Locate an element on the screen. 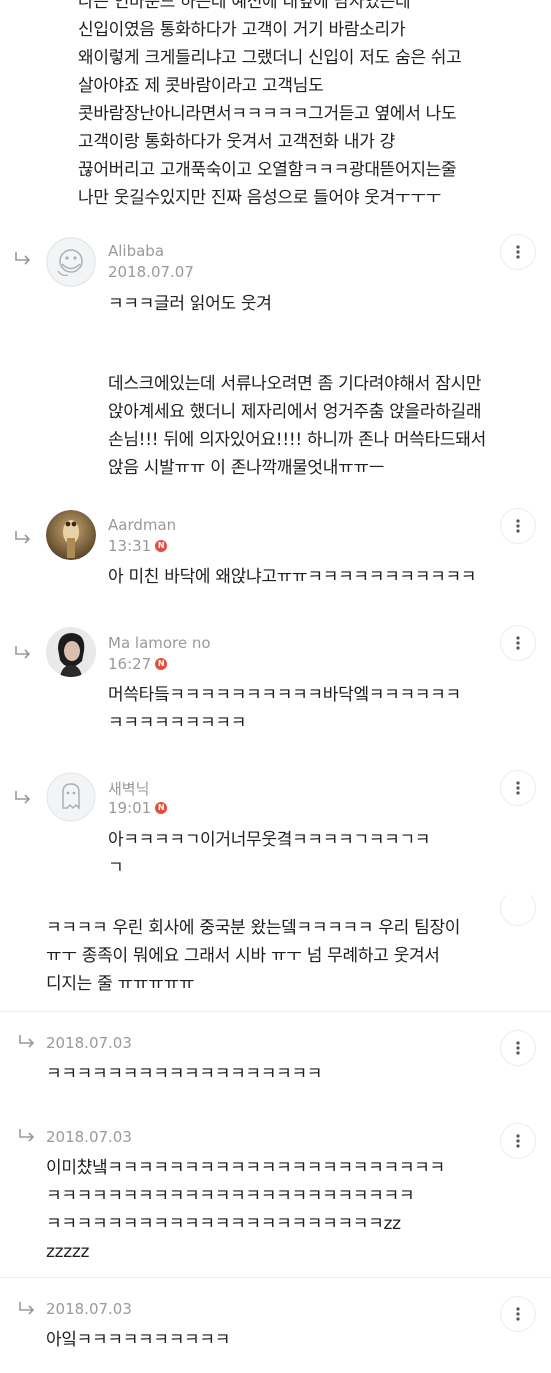 This screenshot has width=551, height=1373. aardman-avatar-icon is located at coordinates (71, 535).